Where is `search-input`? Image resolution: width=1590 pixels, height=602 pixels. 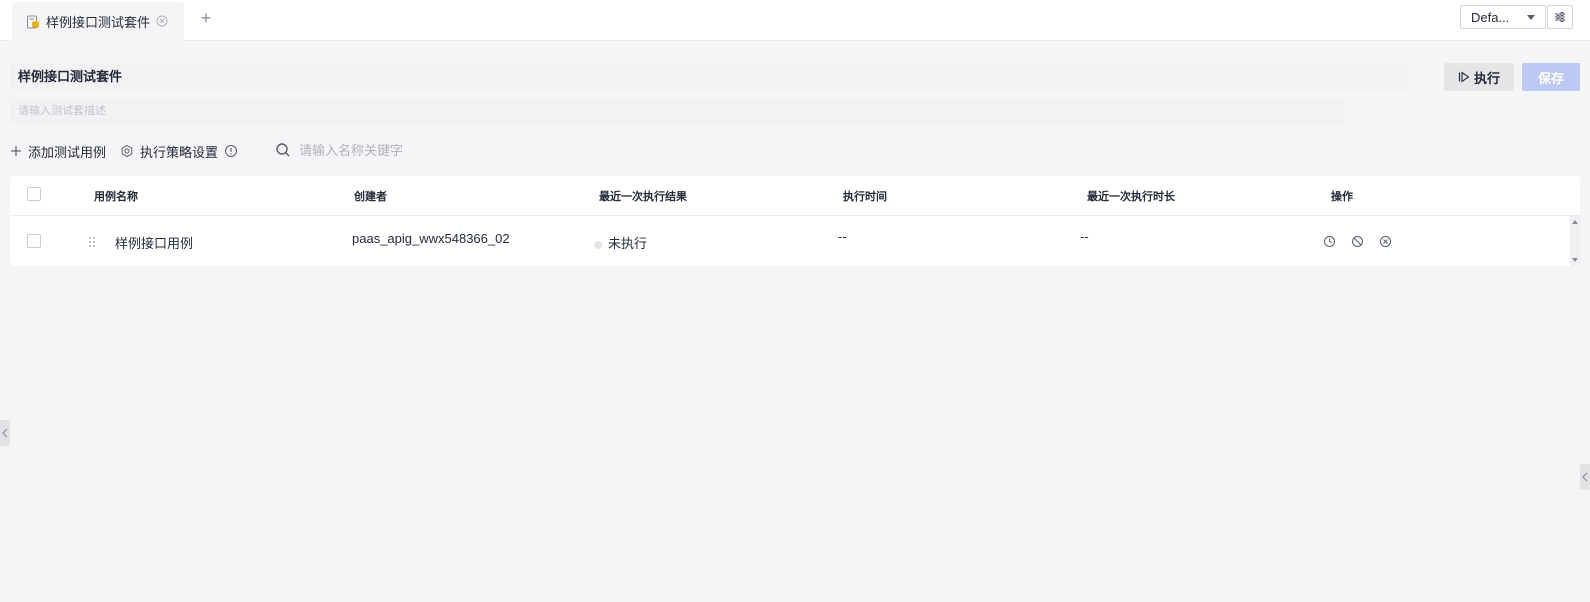
search-input is located at coordinates (459, 150).